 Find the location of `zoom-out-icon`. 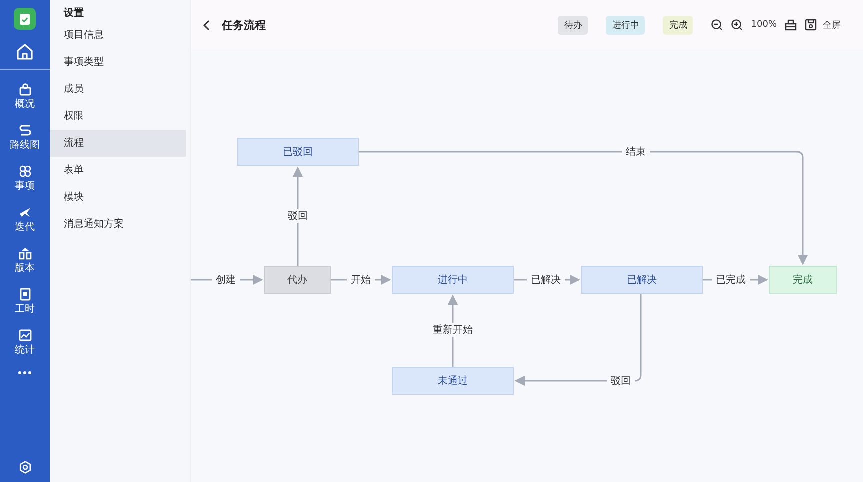

zoom-out-icon is located at coordinates (717, 25).